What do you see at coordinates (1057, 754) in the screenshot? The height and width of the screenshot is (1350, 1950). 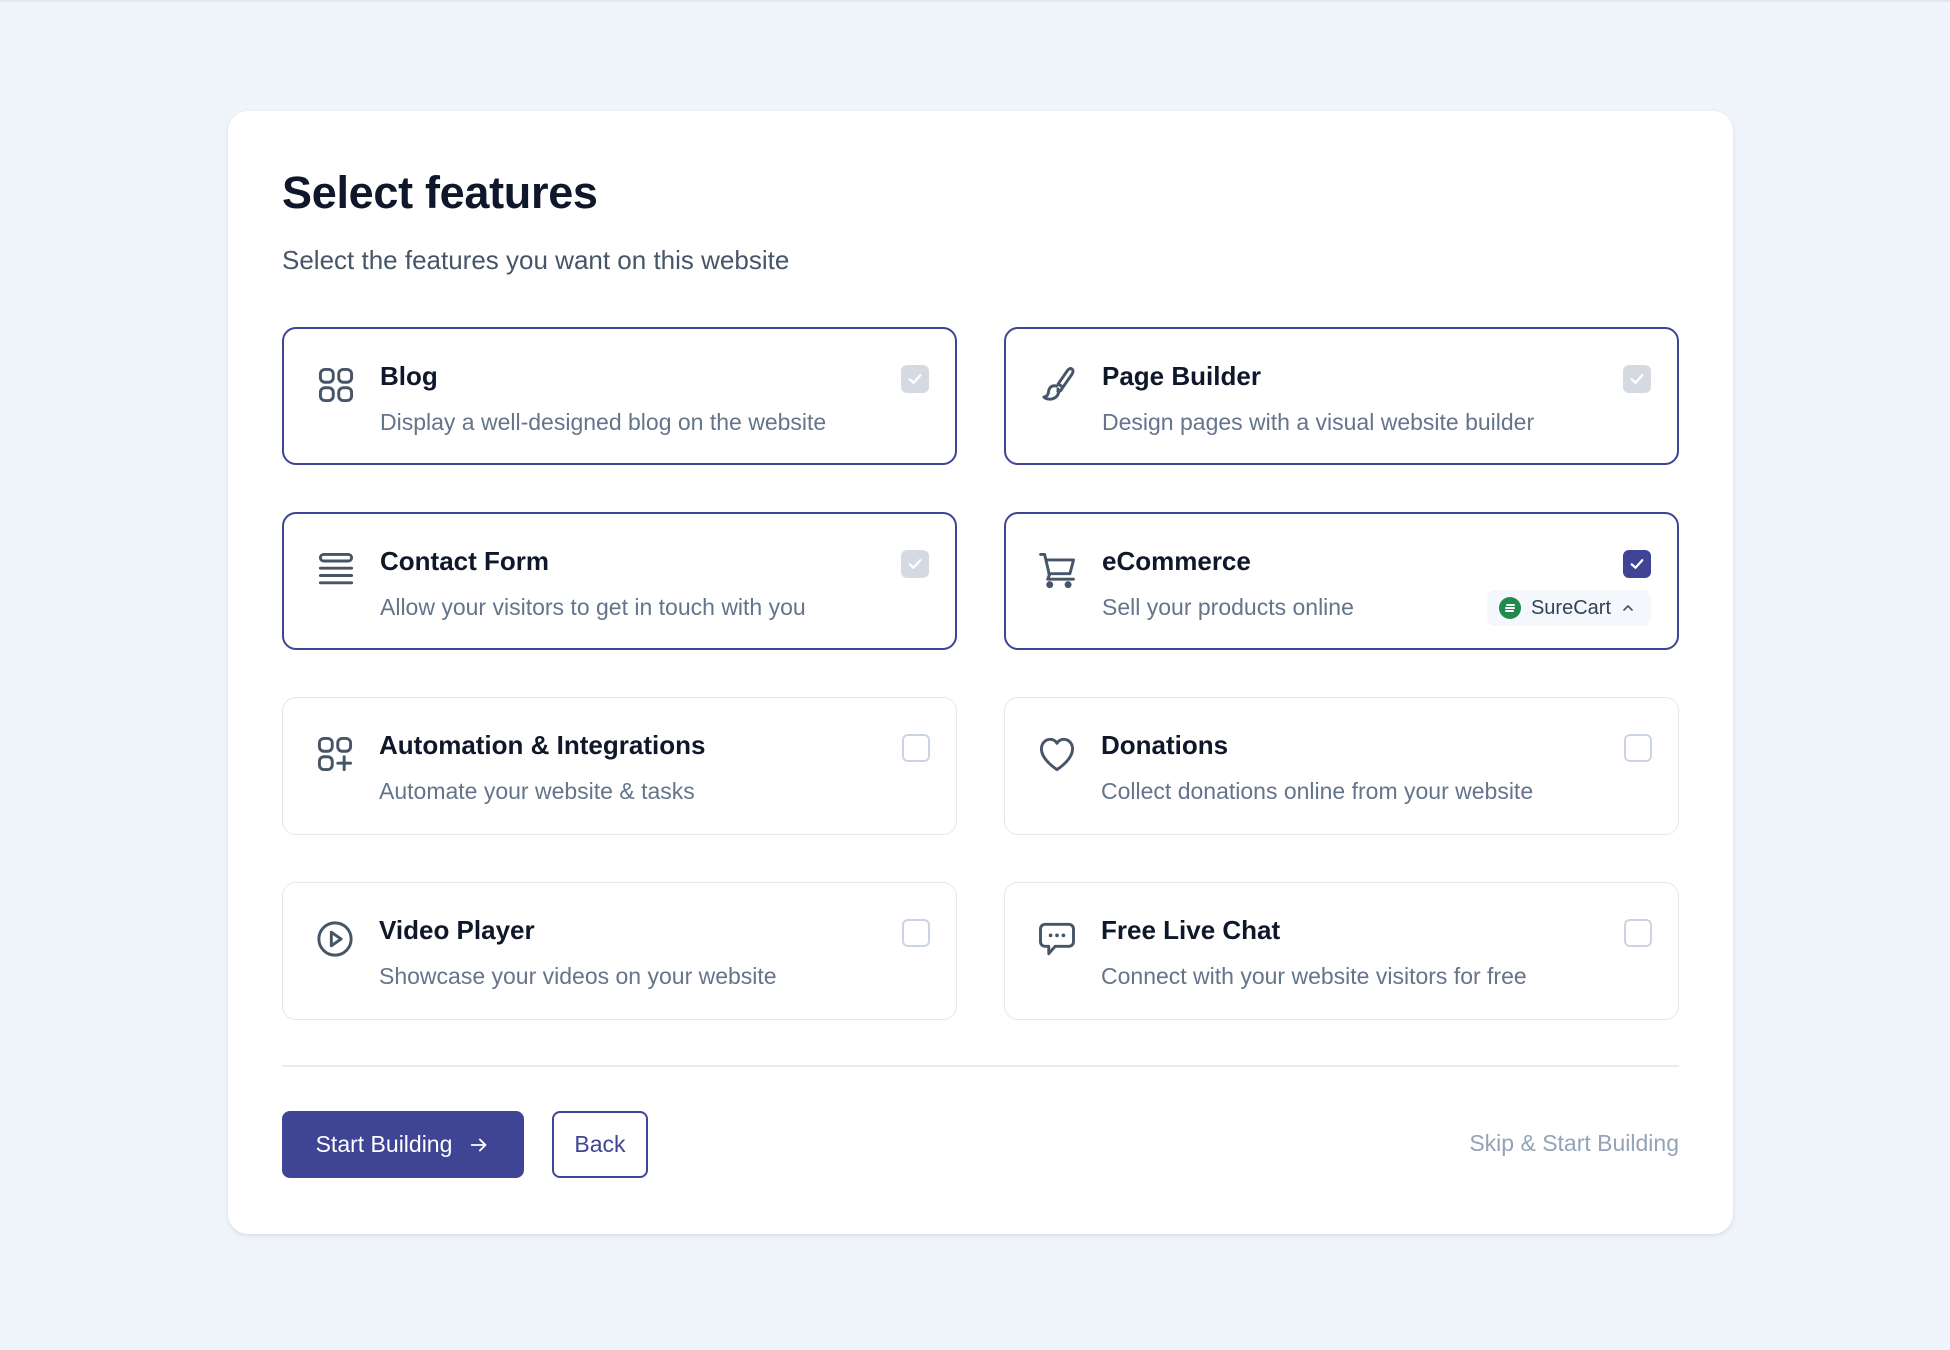 I see `heart-icon` at bounding box center [1057, 754].